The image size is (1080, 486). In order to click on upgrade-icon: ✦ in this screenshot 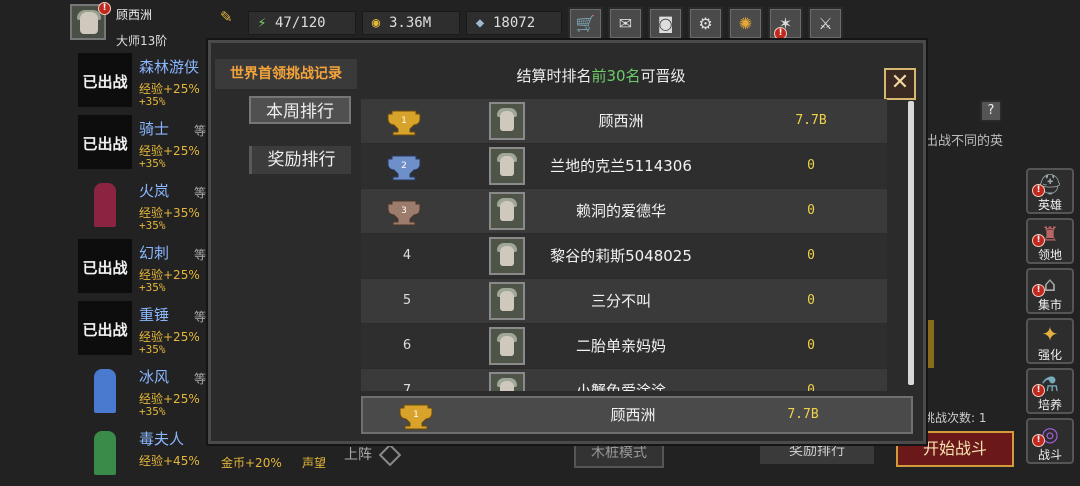, I will do `click(1050, 334)`.